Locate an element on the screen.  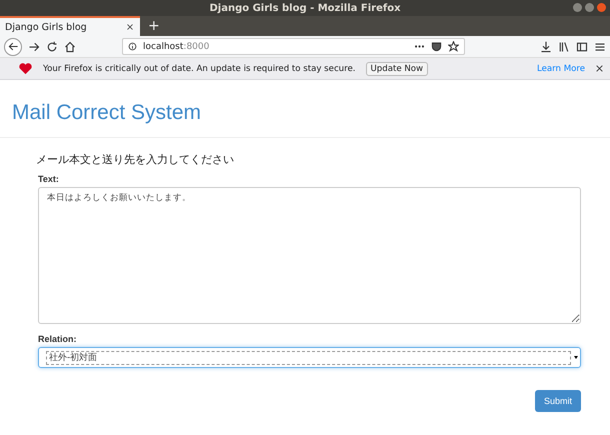
back-button is located at coordinates (13, 47).